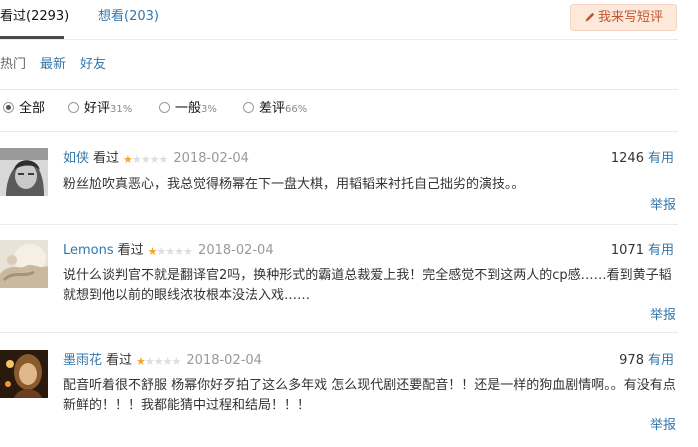 The width and height of the screenshot is (698, 447). Describe the element at coordinates (82, 360) in the screenshot. I see `comment-username: 墨雨花` at that location.